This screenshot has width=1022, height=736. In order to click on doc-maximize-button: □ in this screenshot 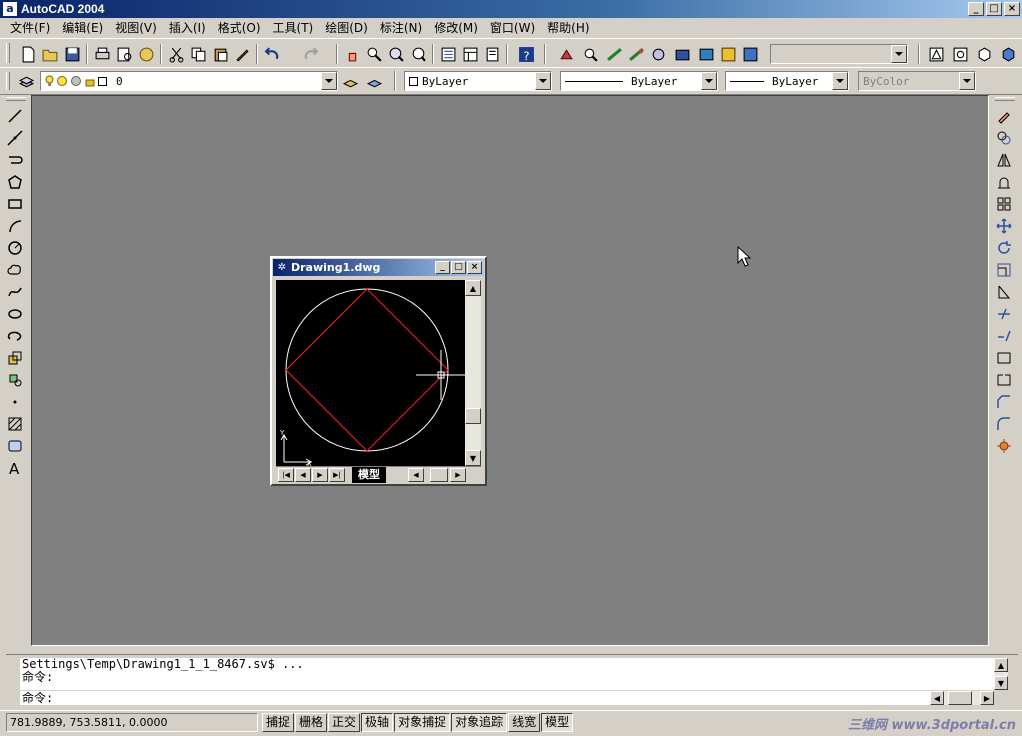, I will do `click(458, 267)`.